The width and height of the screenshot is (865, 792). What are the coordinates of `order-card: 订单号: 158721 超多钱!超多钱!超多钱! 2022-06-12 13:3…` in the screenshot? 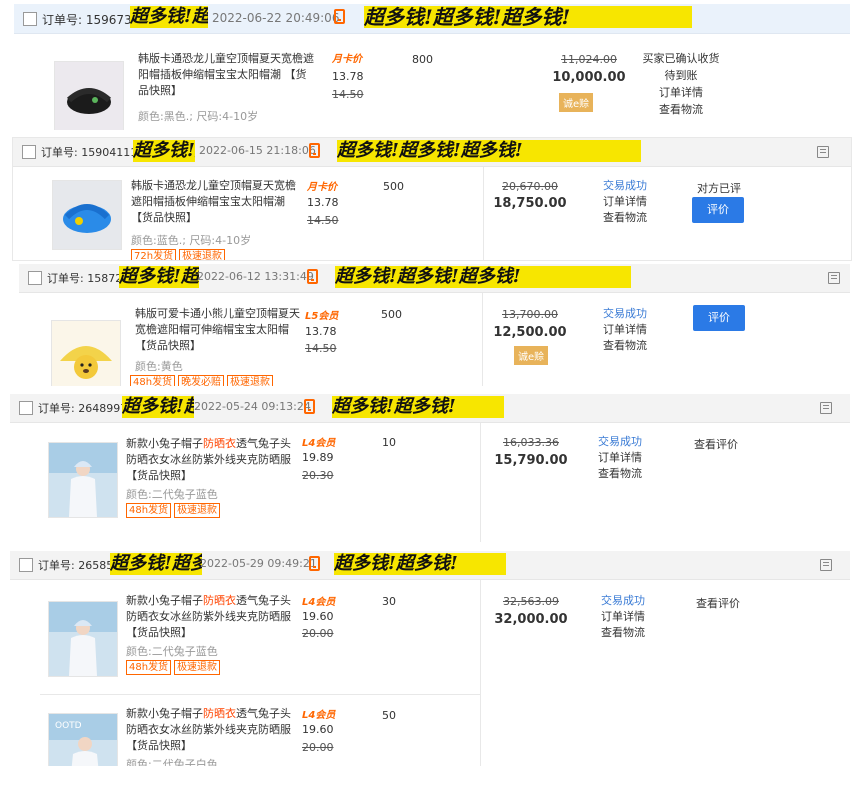 It's located at (434, 325).